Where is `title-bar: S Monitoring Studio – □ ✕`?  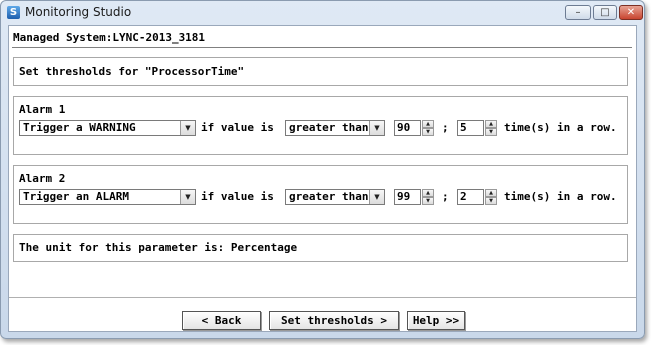 title-bar: S Monitoring Studio – □ ✕ is located at coordinates (322, 12).